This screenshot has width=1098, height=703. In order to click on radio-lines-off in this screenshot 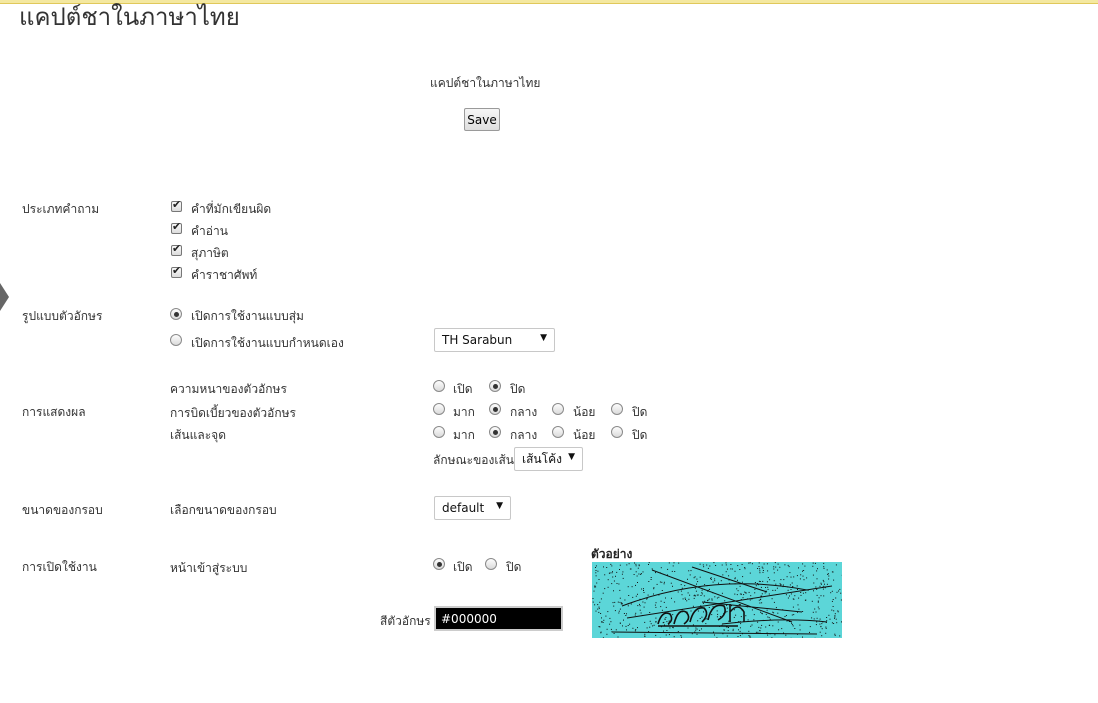, I will do `click(617, 432)`.